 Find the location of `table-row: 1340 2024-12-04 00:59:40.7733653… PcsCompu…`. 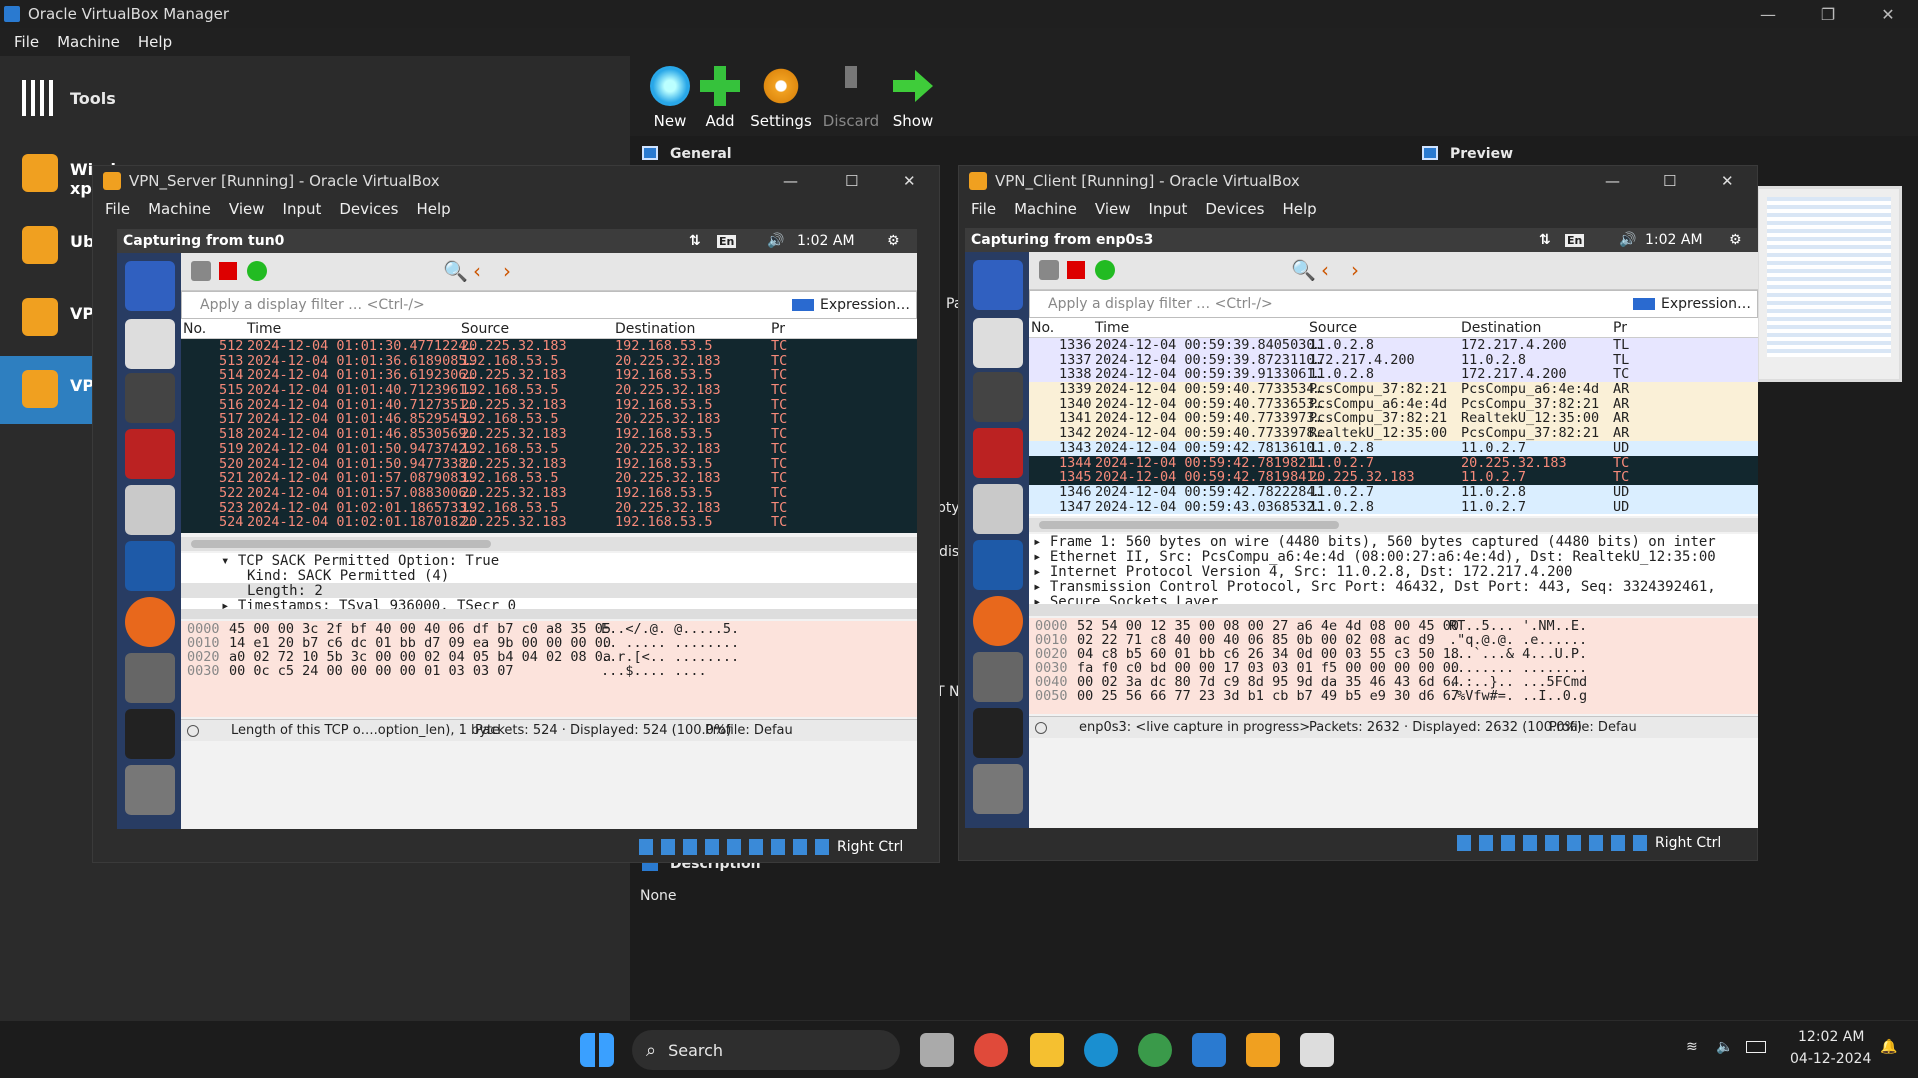

table-row: 1340 2024-12-04 00:59:40.7733653… PcsCompu… is located at coordinates (1393, 404).